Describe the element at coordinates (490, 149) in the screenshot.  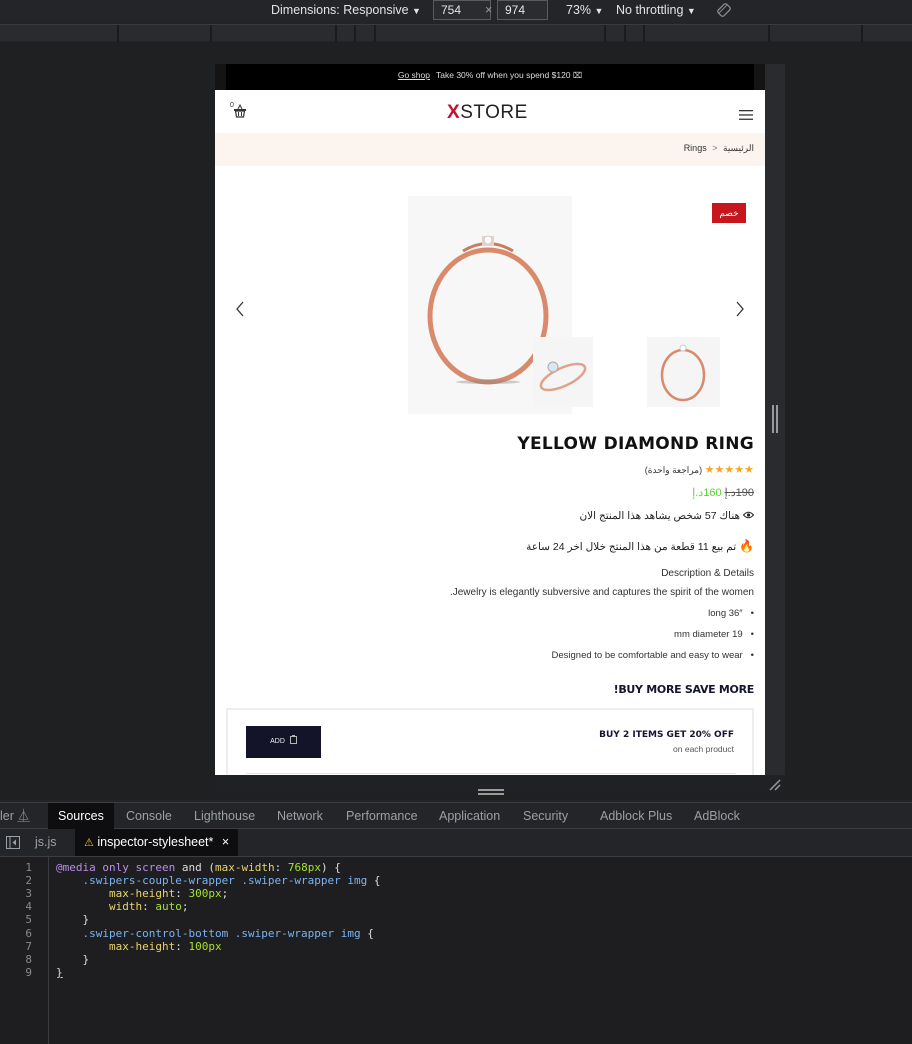
I see `breadcrumb: الرئيسية < Rings` at that location.